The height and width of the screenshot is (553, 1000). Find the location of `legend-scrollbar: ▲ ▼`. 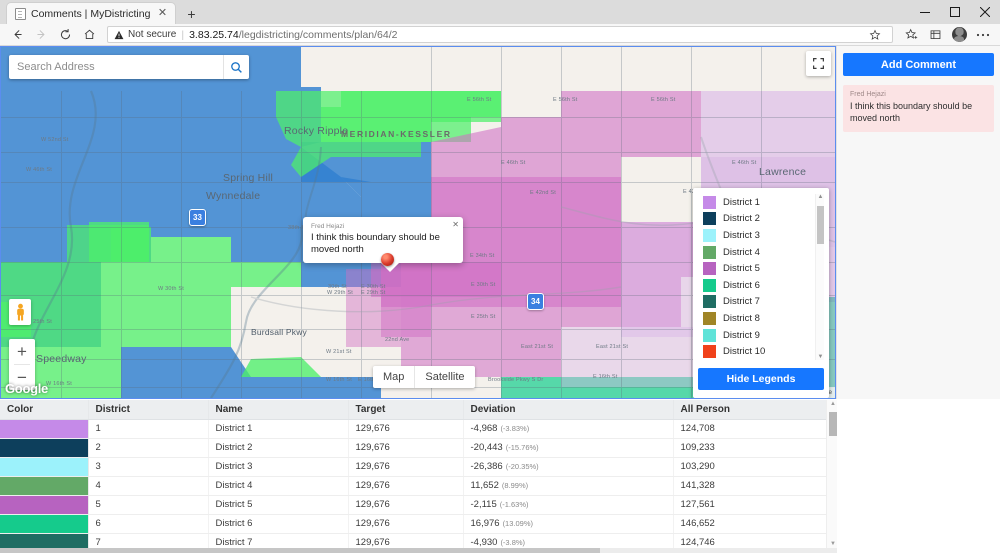

legend-scrollbar: ▲ ▼ is located at coordinates (819, 277).